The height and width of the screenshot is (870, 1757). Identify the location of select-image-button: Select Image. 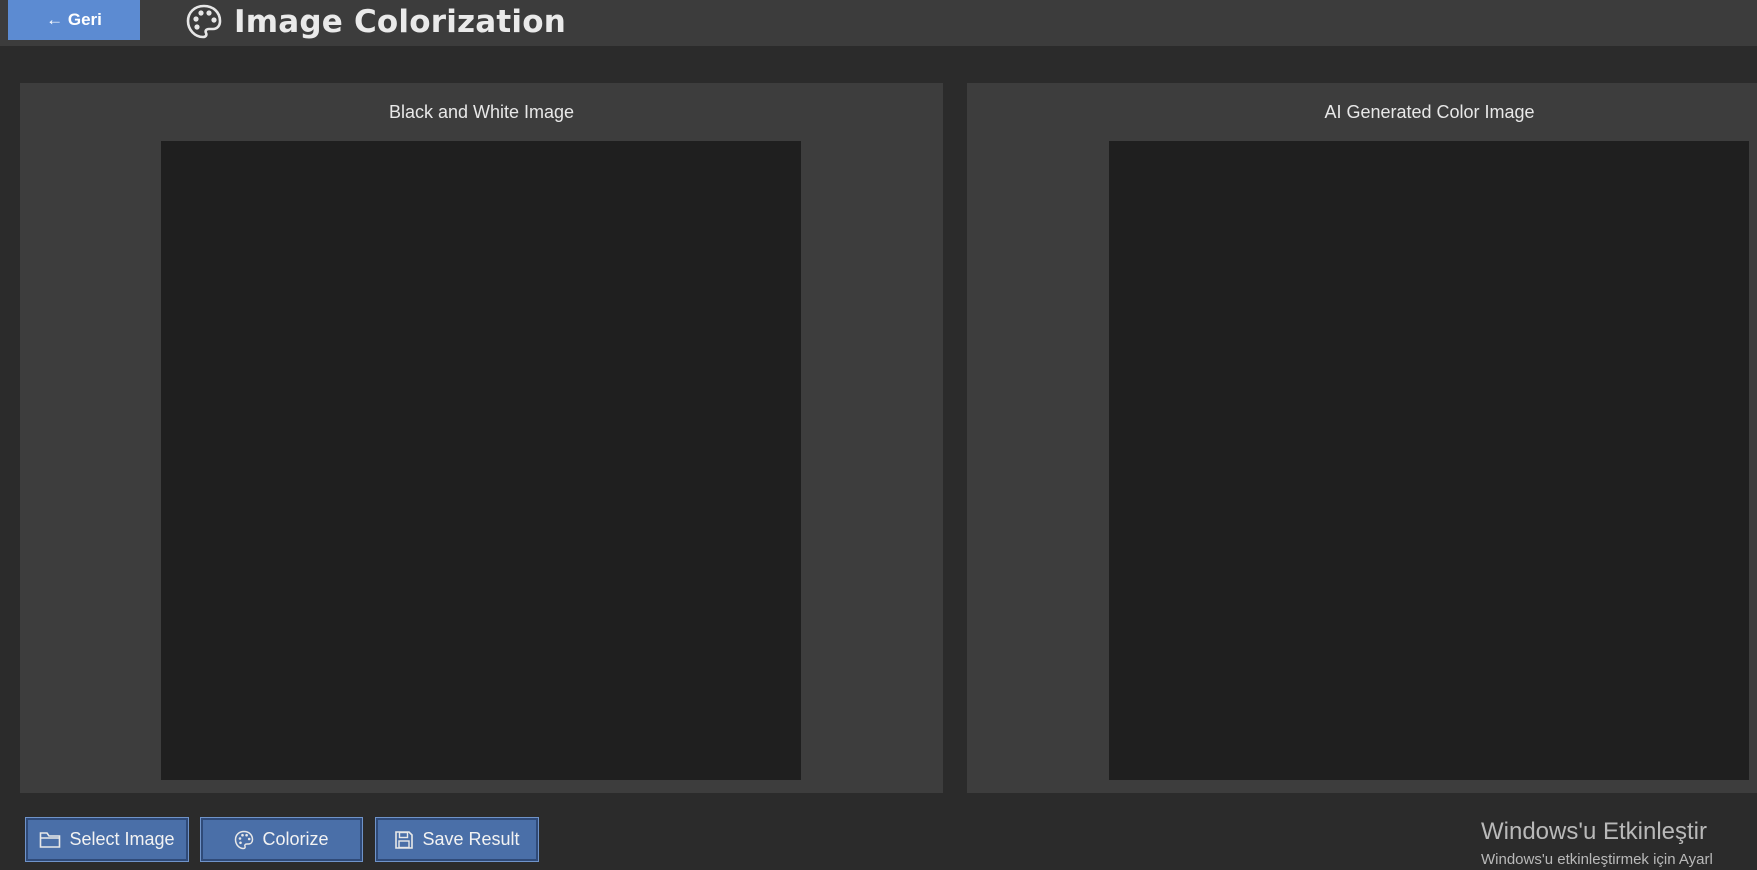
(107, 839).